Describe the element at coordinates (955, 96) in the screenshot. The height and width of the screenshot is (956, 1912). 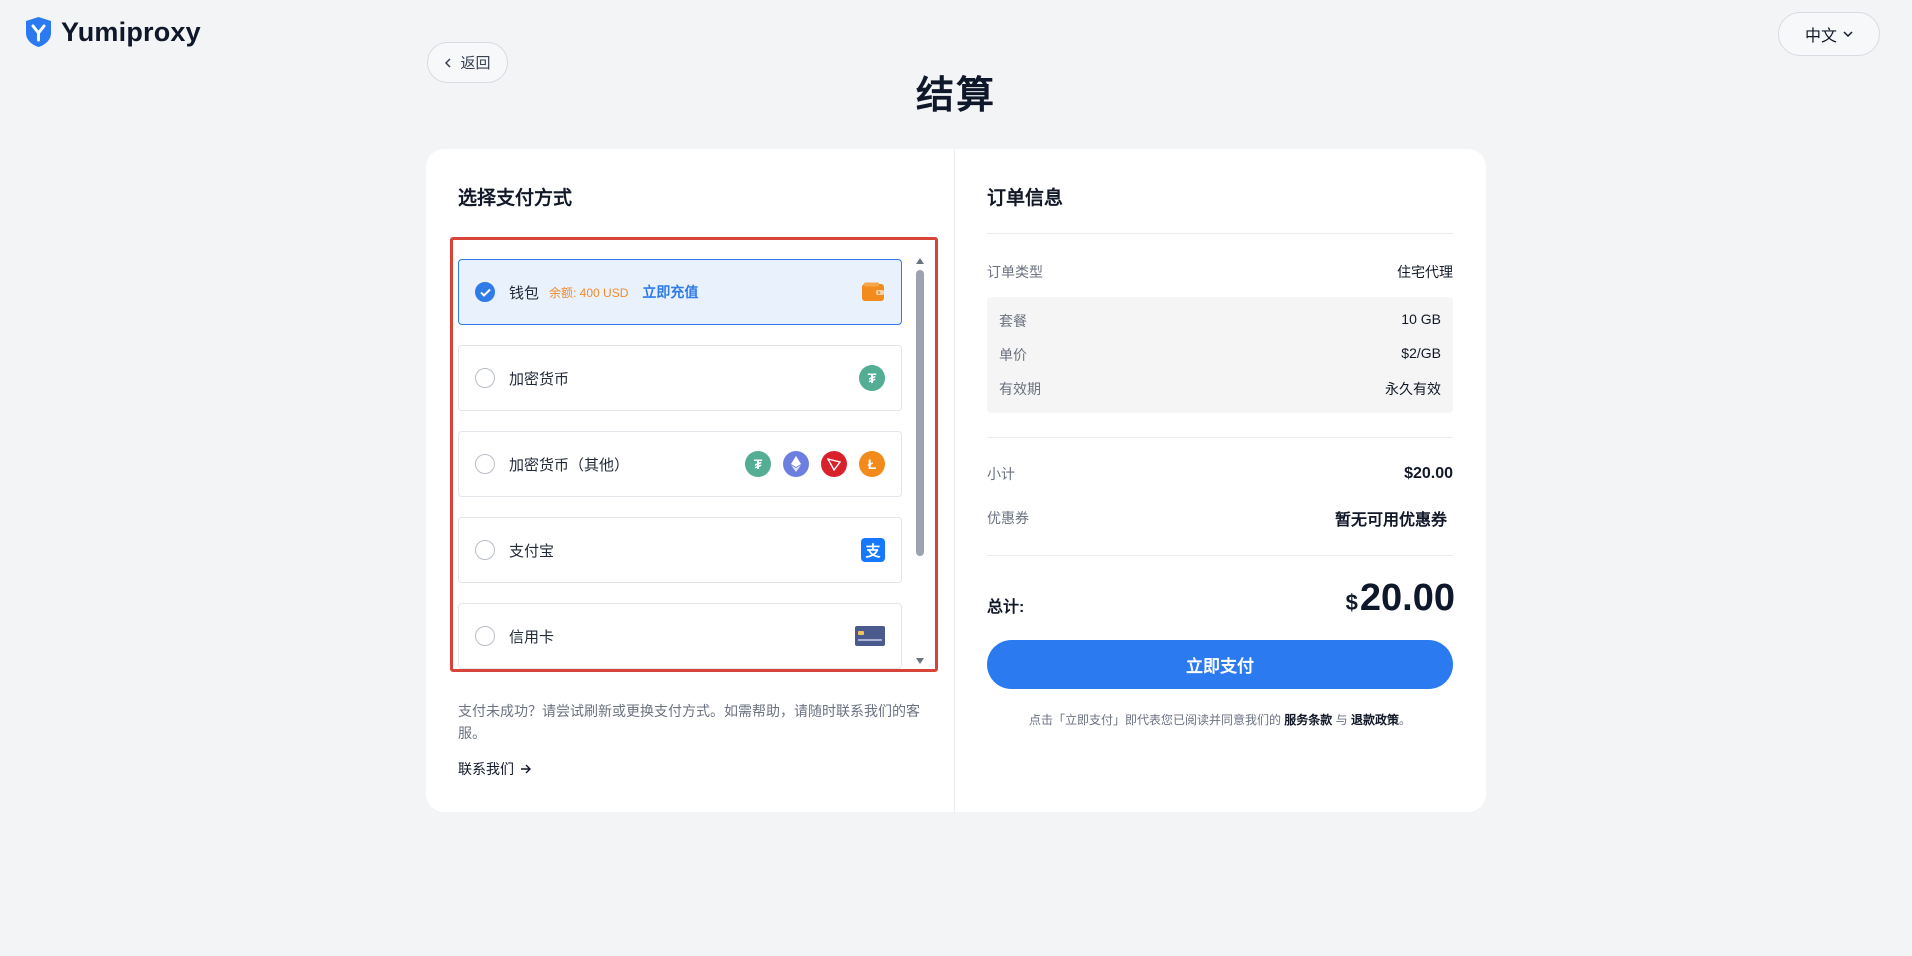
I see `page-title: 结算` at that location.